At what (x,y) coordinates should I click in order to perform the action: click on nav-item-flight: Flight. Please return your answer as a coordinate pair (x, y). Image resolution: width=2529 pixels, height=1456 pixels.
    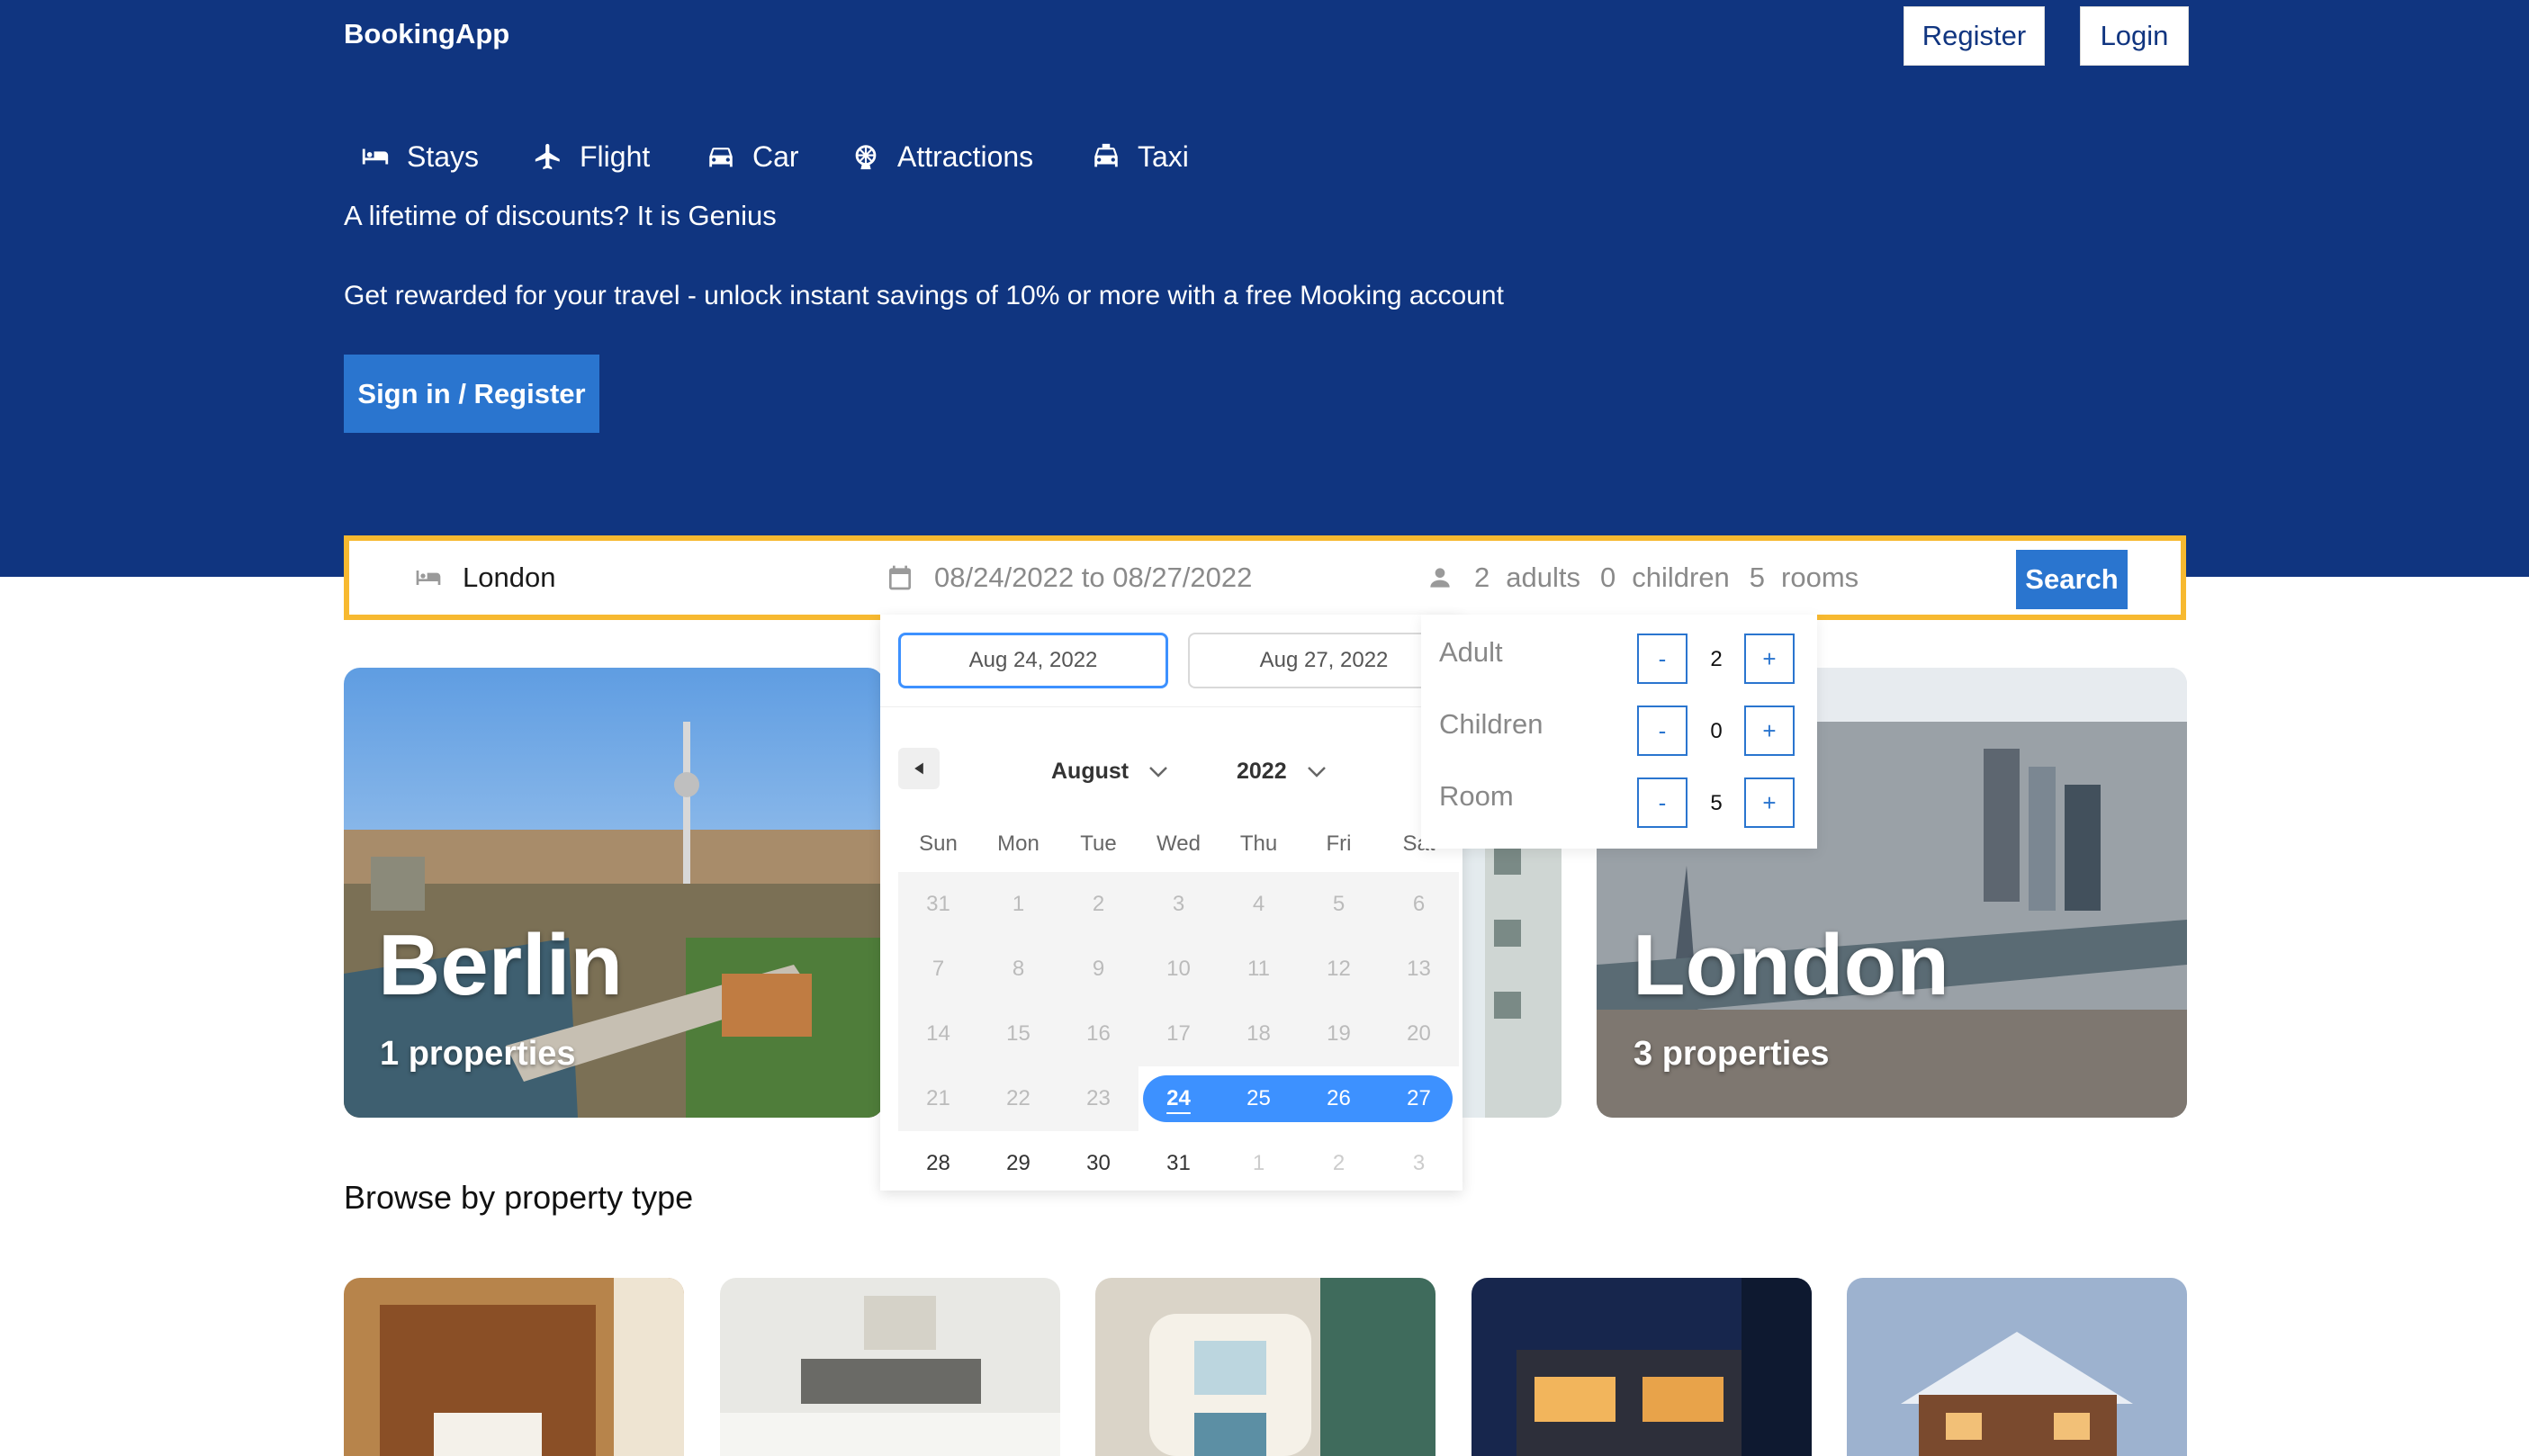
    Looking at the image, I should click on (592, 157).